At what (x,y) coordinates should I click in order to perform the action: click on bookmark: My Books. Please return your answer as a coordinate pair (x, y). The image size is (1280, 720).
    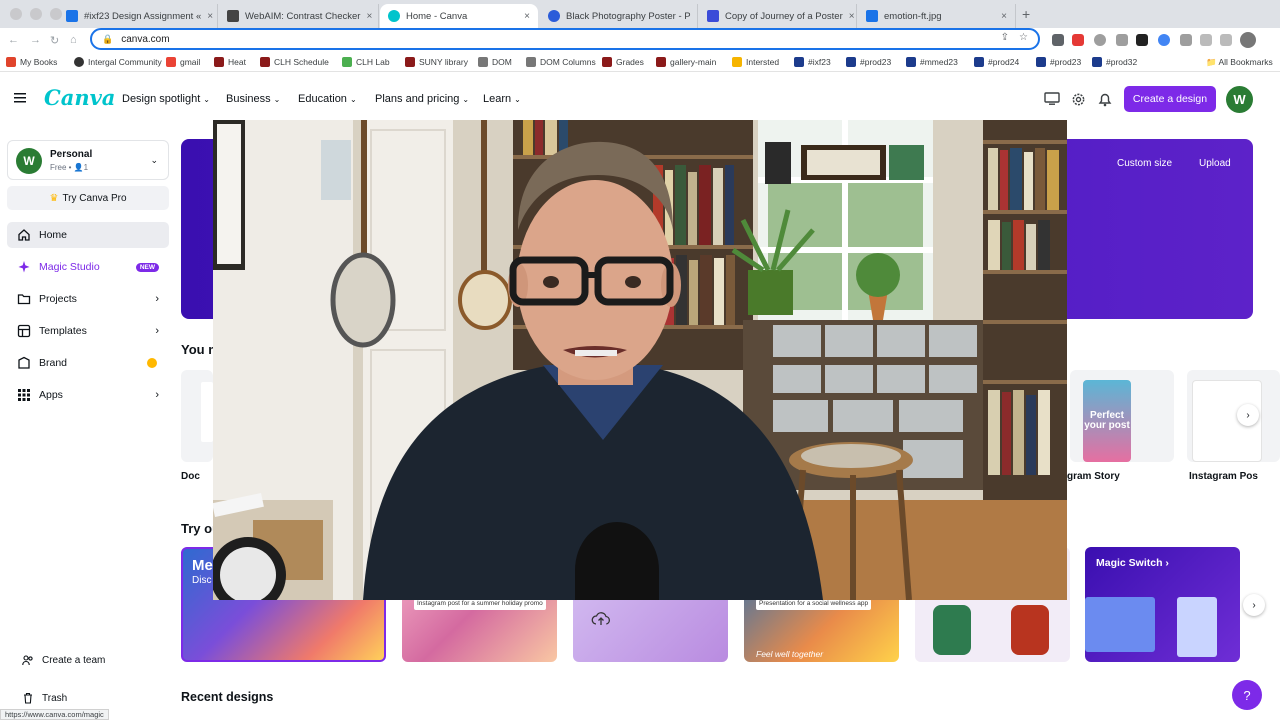
    Looking at the image, I should click on (31, 62).